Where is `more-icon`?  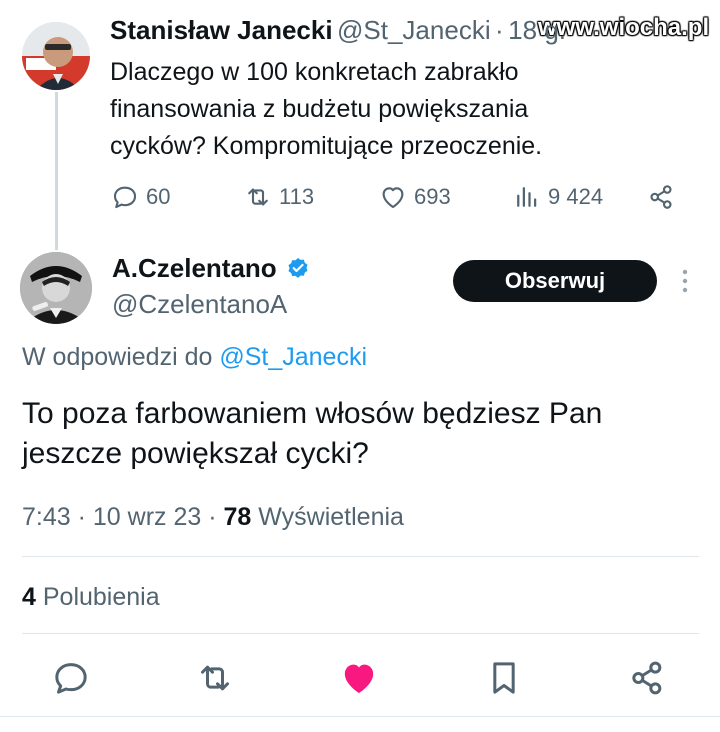
more-icon is located at coordinates (685, 281).